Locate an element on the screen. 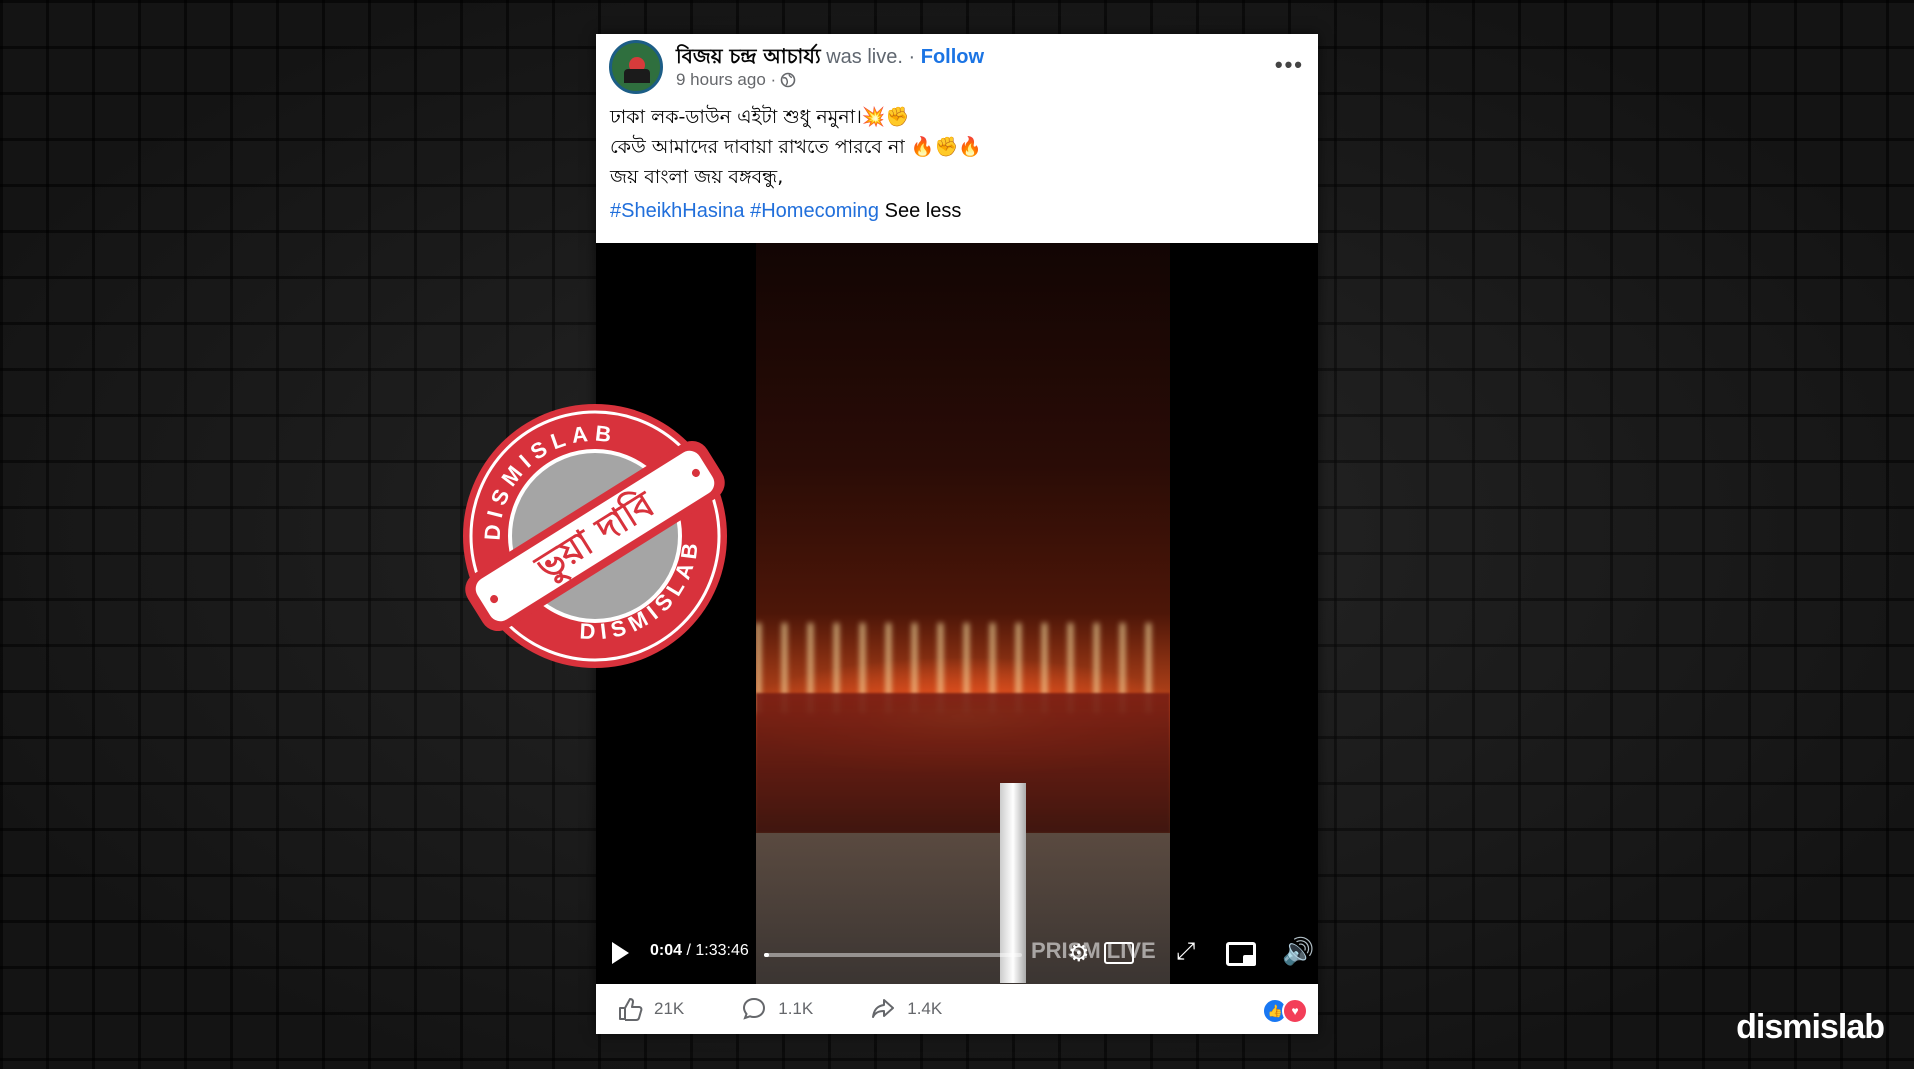 The image size is (1914, 1069). like-icon is located at coordinates (631, 1009).